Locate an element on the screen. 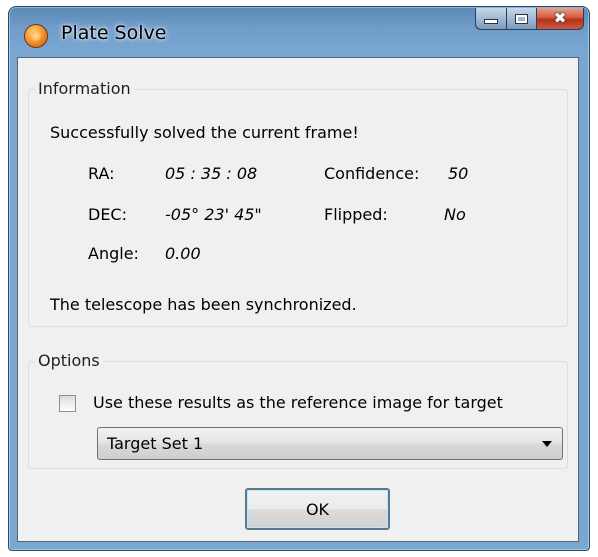  maximize-icon is located at coordinates (521, 18).